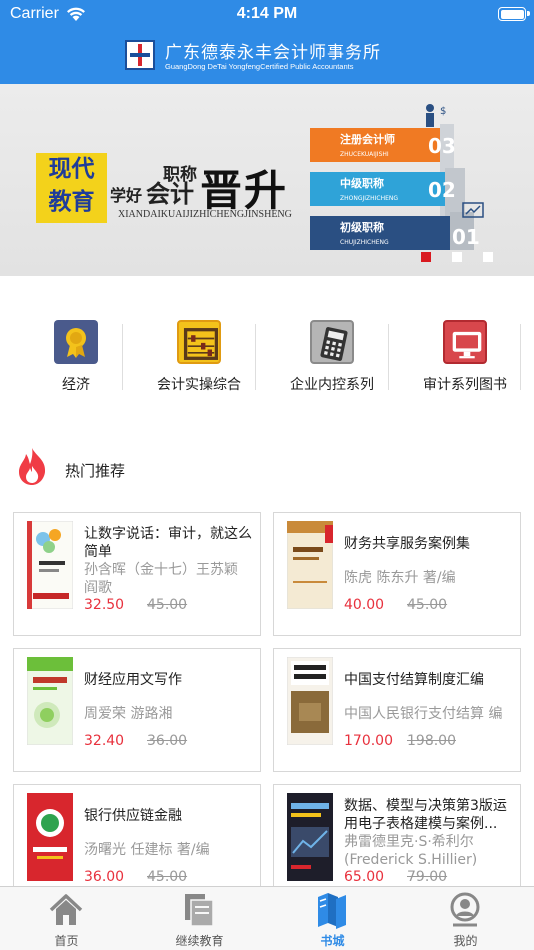 The image size is (534, 950). I want to click on book-card: 财经应用文写作 周爱荣 游路湘 32.40 36.00, so click(137, 710).